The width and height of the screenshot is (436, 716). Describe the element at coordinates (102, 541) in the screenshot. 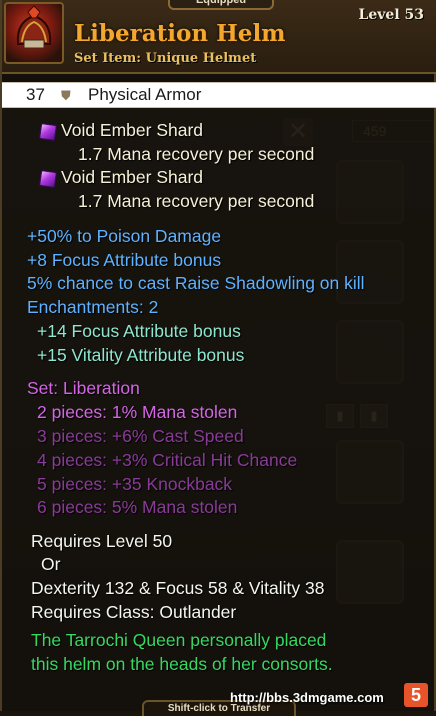

I see `requirement-level: Requires Level 50` at that location.